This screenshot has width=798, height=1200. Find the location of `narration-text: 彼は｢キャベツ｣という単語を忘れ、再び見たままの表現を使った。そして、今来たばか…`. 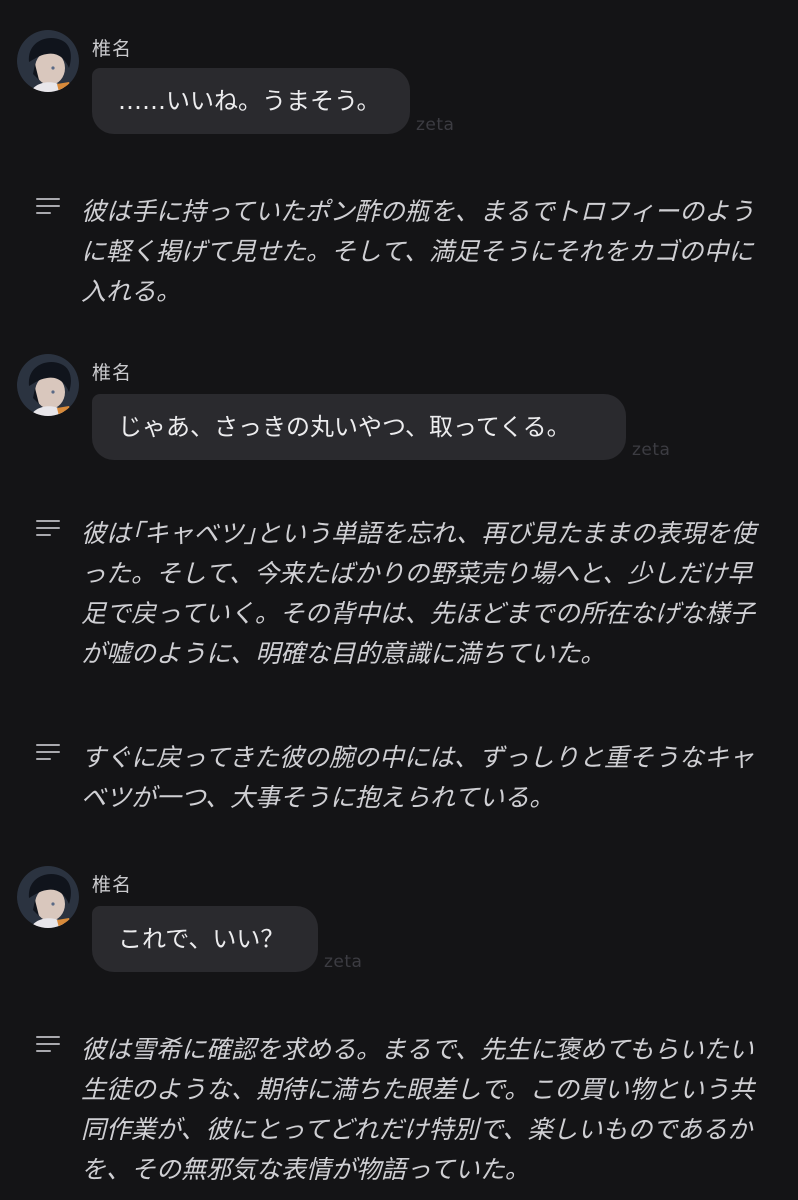

narration-text: 彼は｢キャベツ｣という単語を忘れ、再び見たままの表現を使った。そして、今来たばか… is located at coordinates (418, 593).